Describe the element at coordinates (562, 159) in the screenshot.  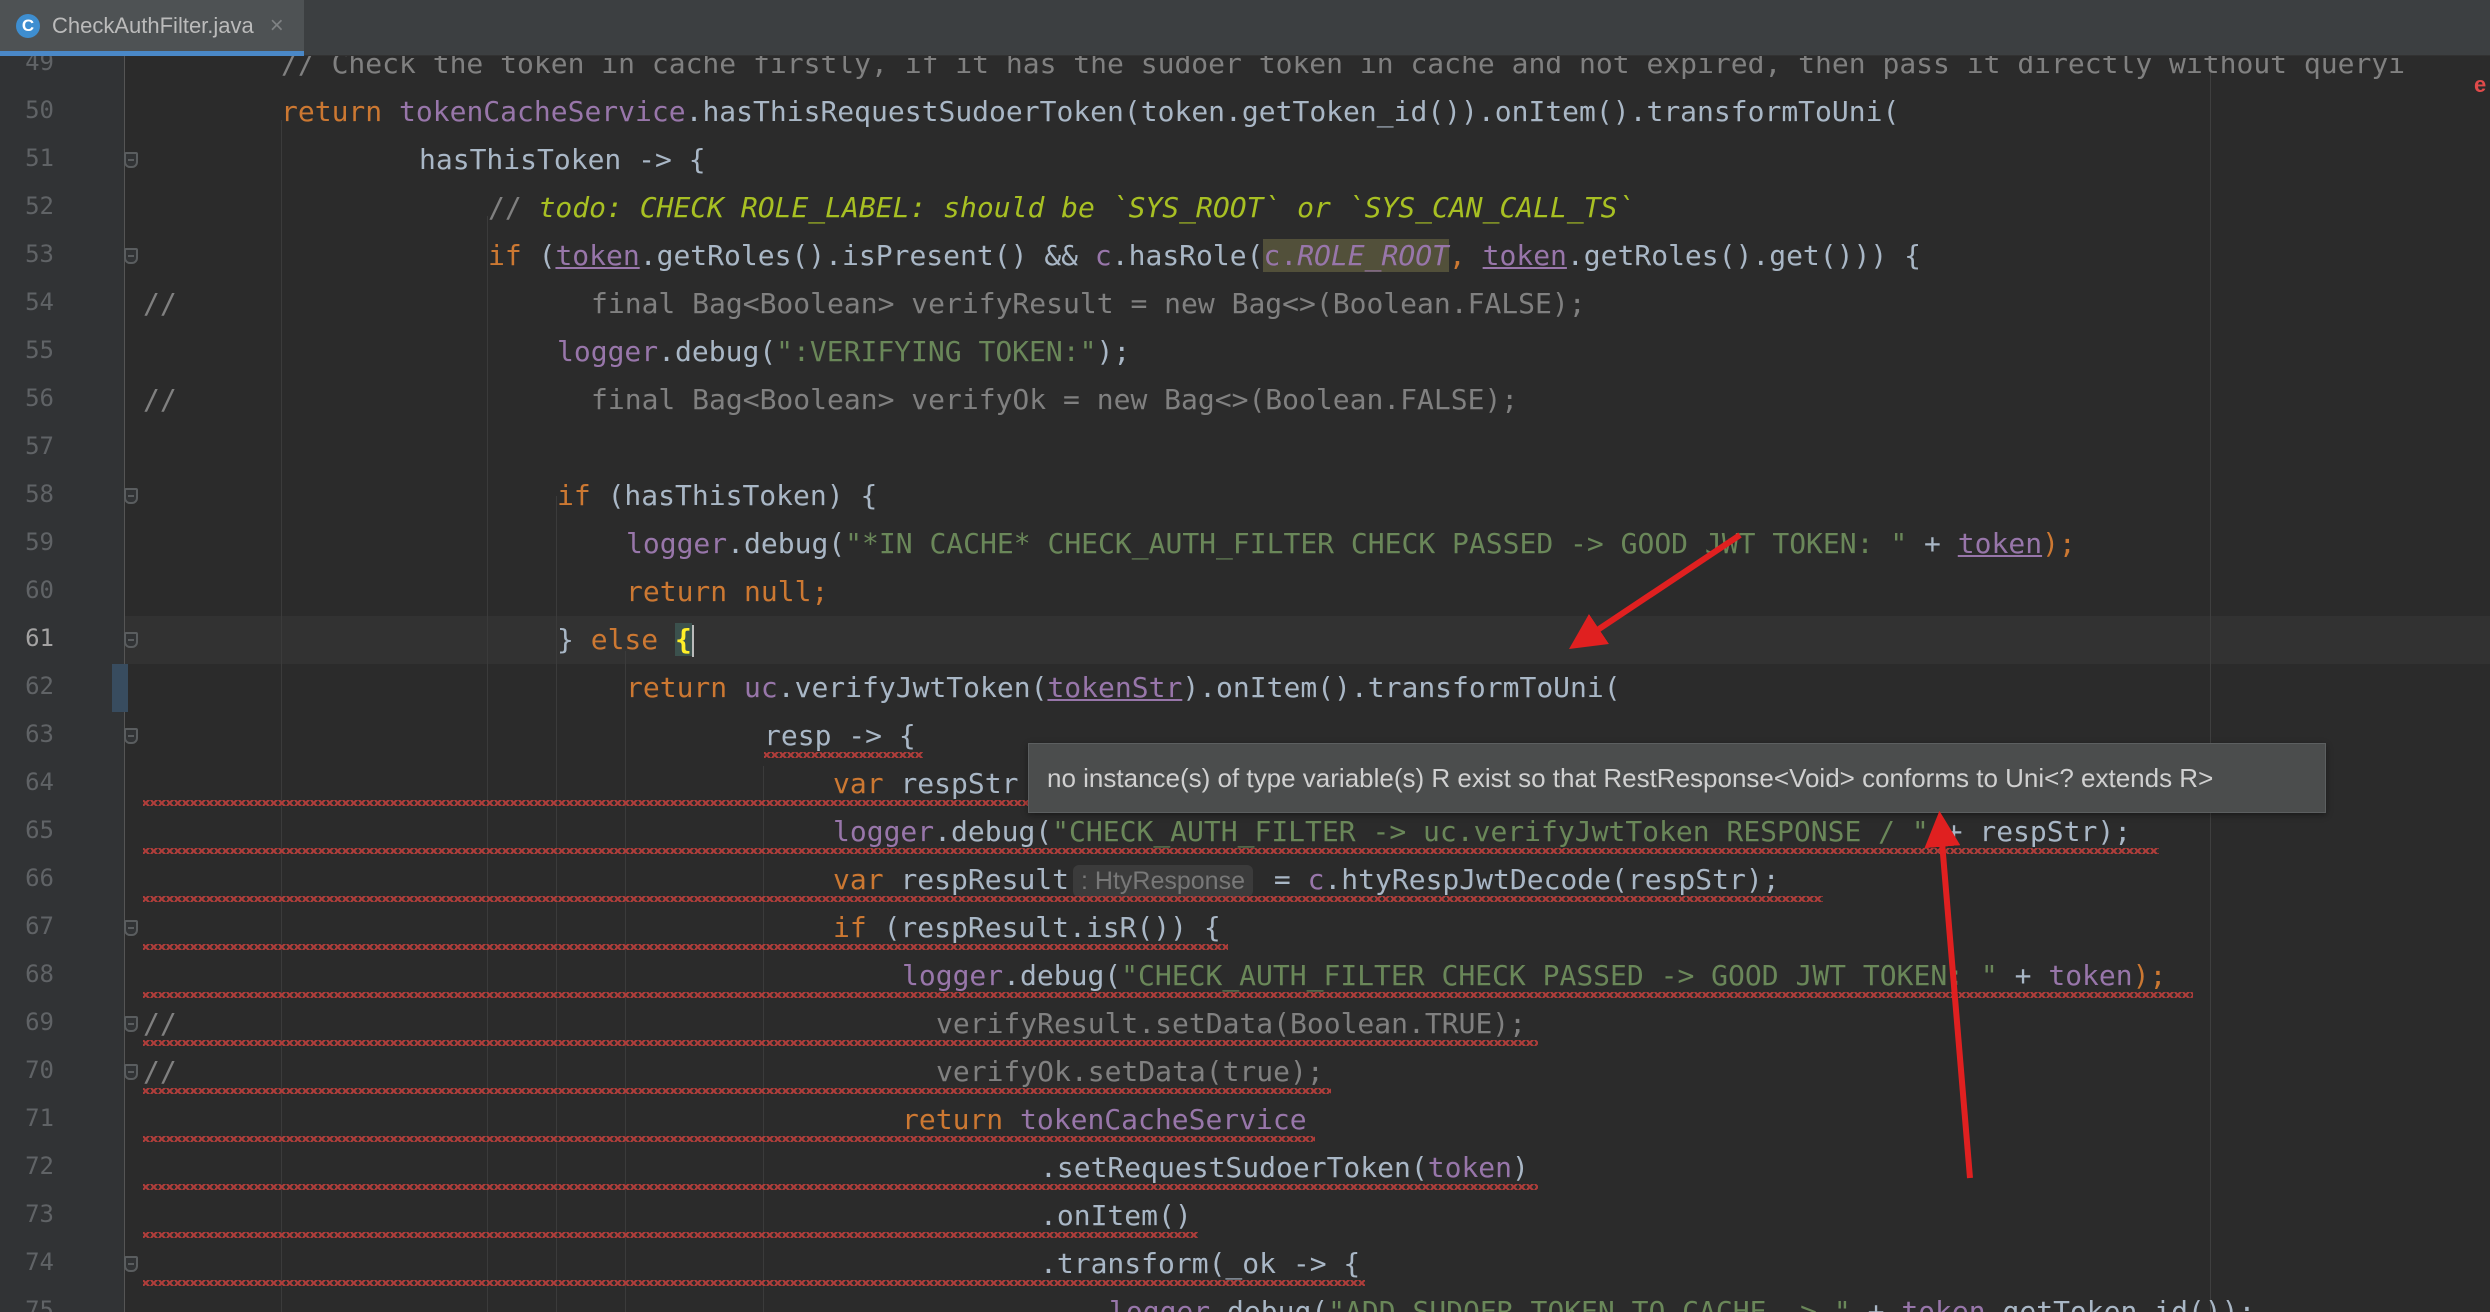
I see `code-text: hasThisToken -> {` at that location.